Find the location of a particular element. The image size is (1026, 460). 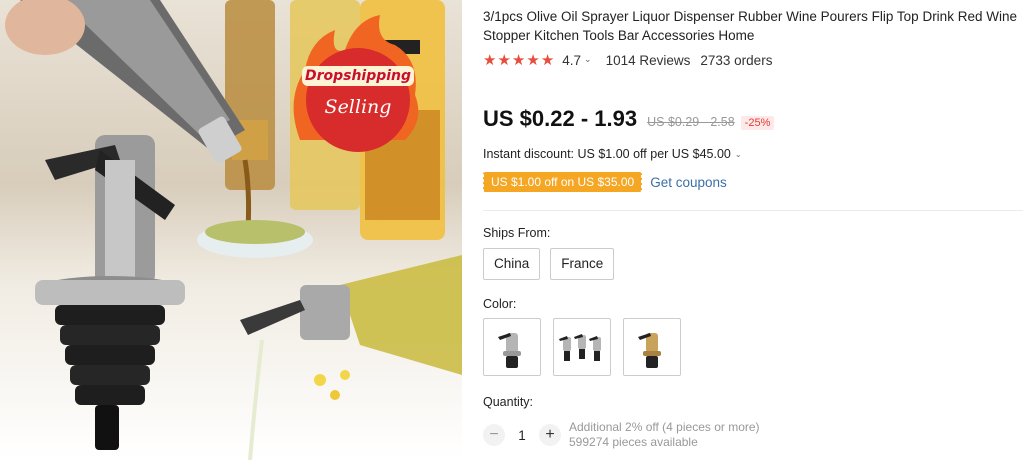

decrease-quantity-button: − is located at coordinates (494, 435).